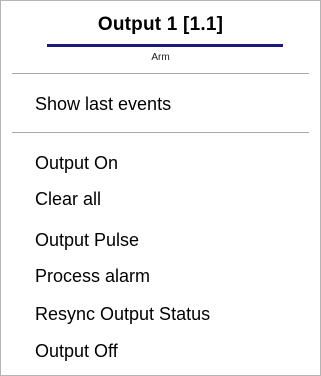  Describe the element at coordinates (170, 104) in the screenshot. I see `menu-item-show-last-events: Show last events` at that location.